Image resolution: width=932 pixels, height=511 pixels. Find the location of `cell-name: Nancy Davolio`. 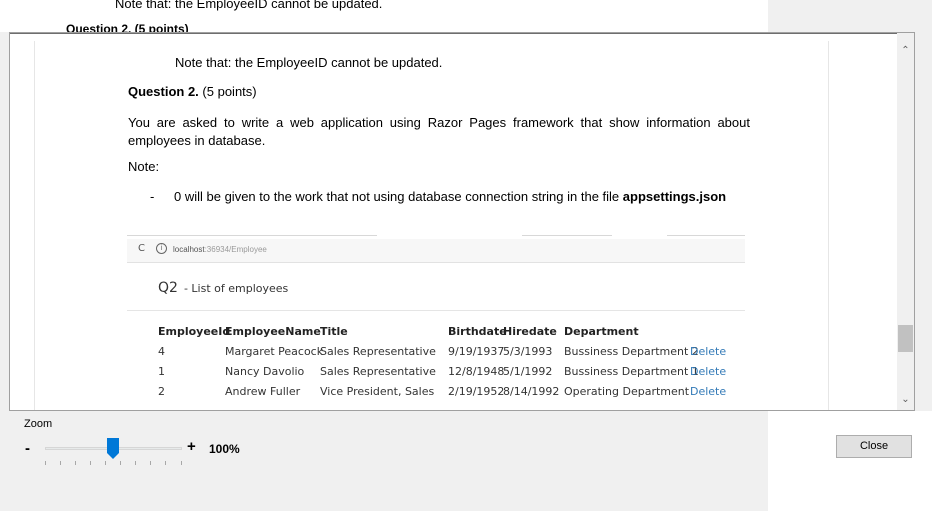

cell-name: Nancy Davolio is located at coordinates (265, 371).